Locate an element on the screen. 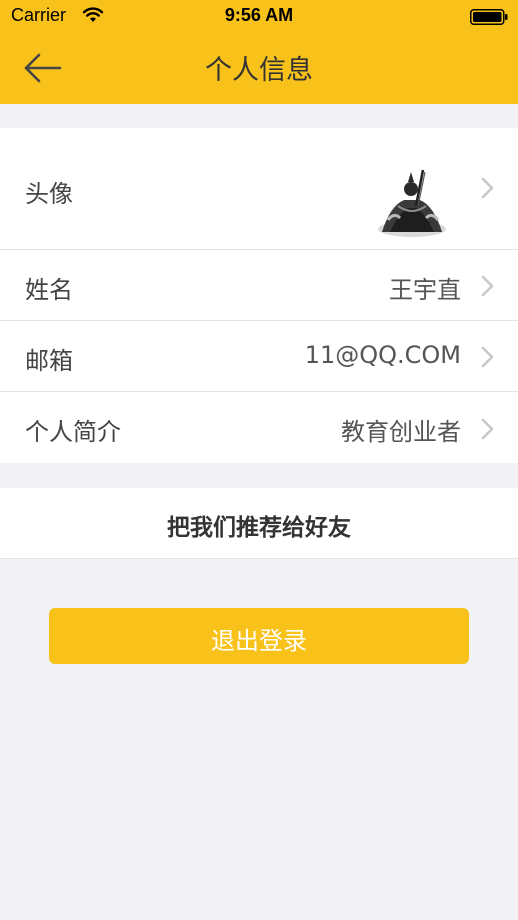  email-label: 邮箱 is located at coordinates (49, 361).